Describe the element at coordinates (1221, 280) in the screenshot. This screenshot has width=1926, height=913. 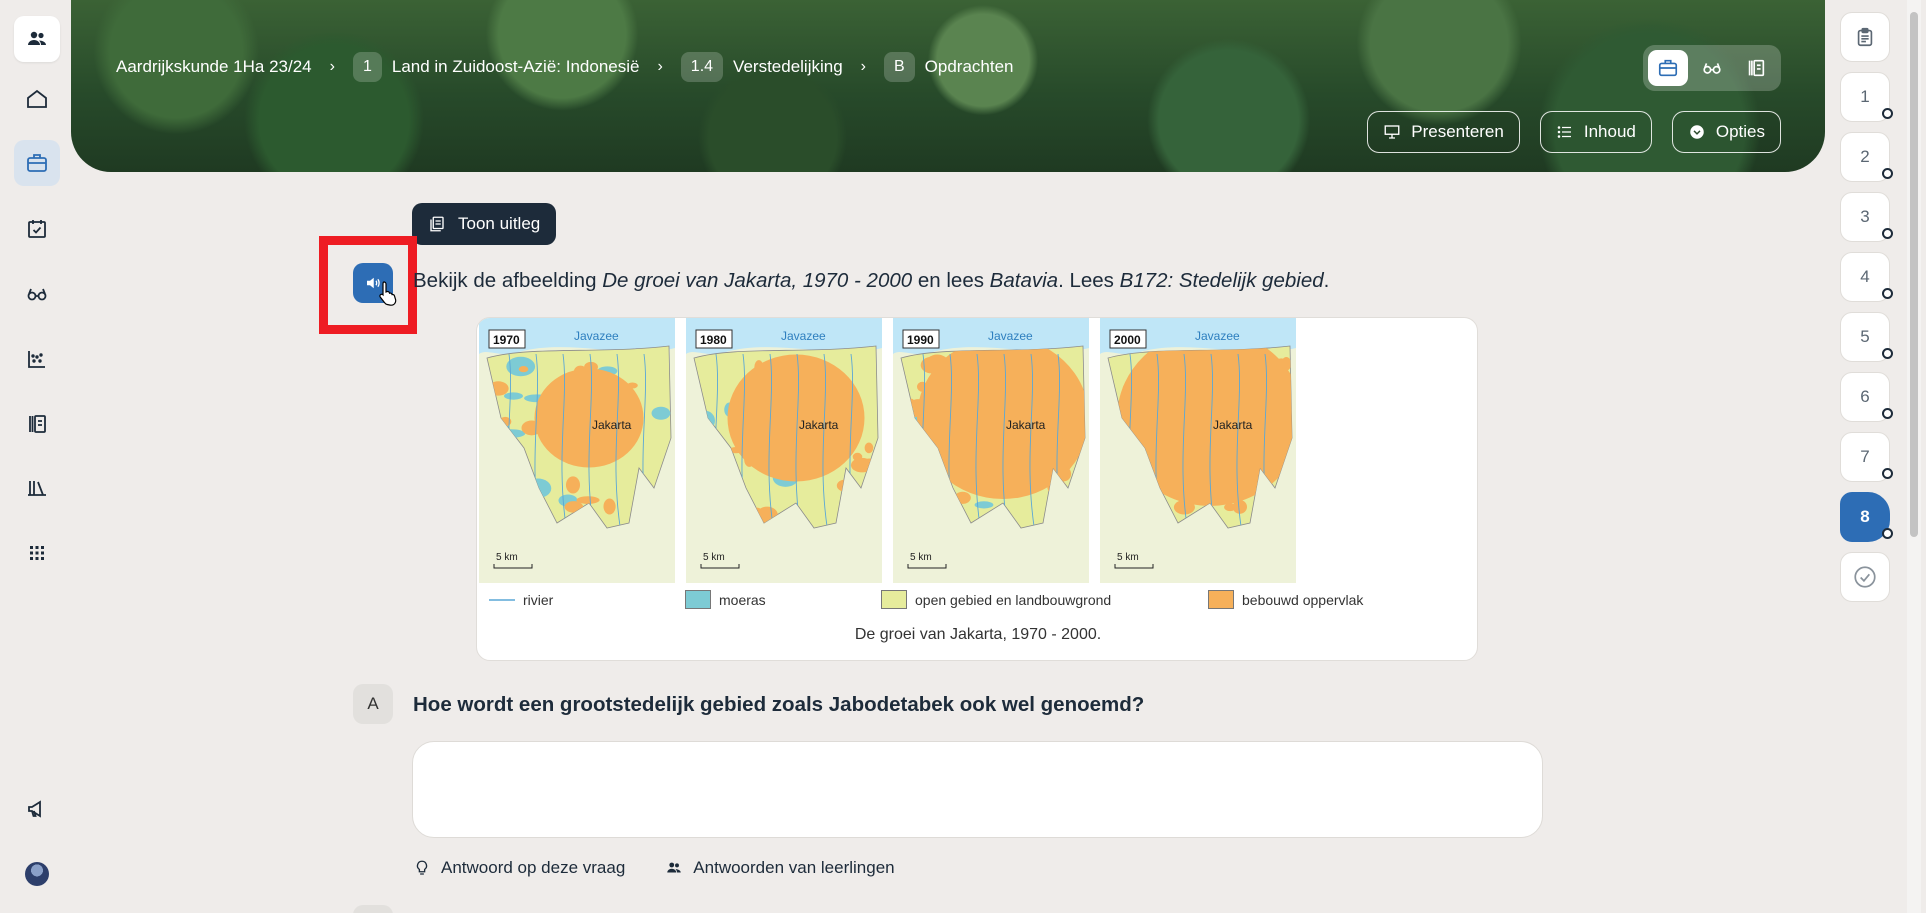
I see `instruction-reference: B172: Stedelijk gebied` at that location.